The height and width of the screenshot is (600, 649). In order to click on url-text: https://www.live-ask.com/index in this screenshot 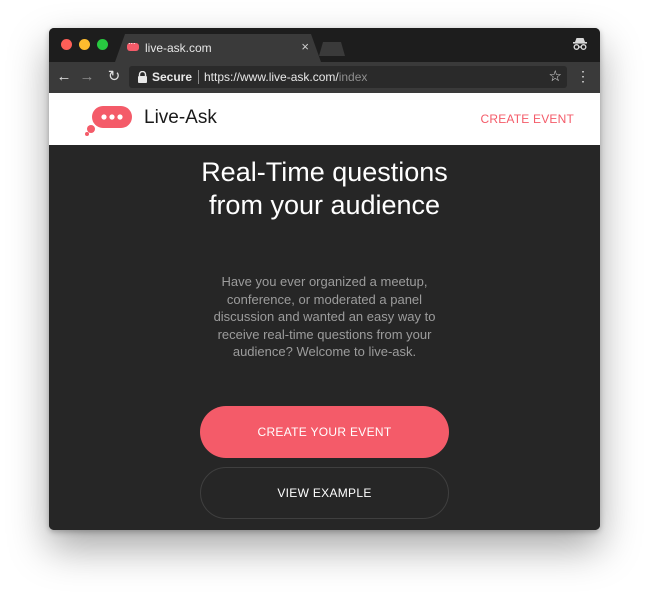, I will do `click(285, 77)`.